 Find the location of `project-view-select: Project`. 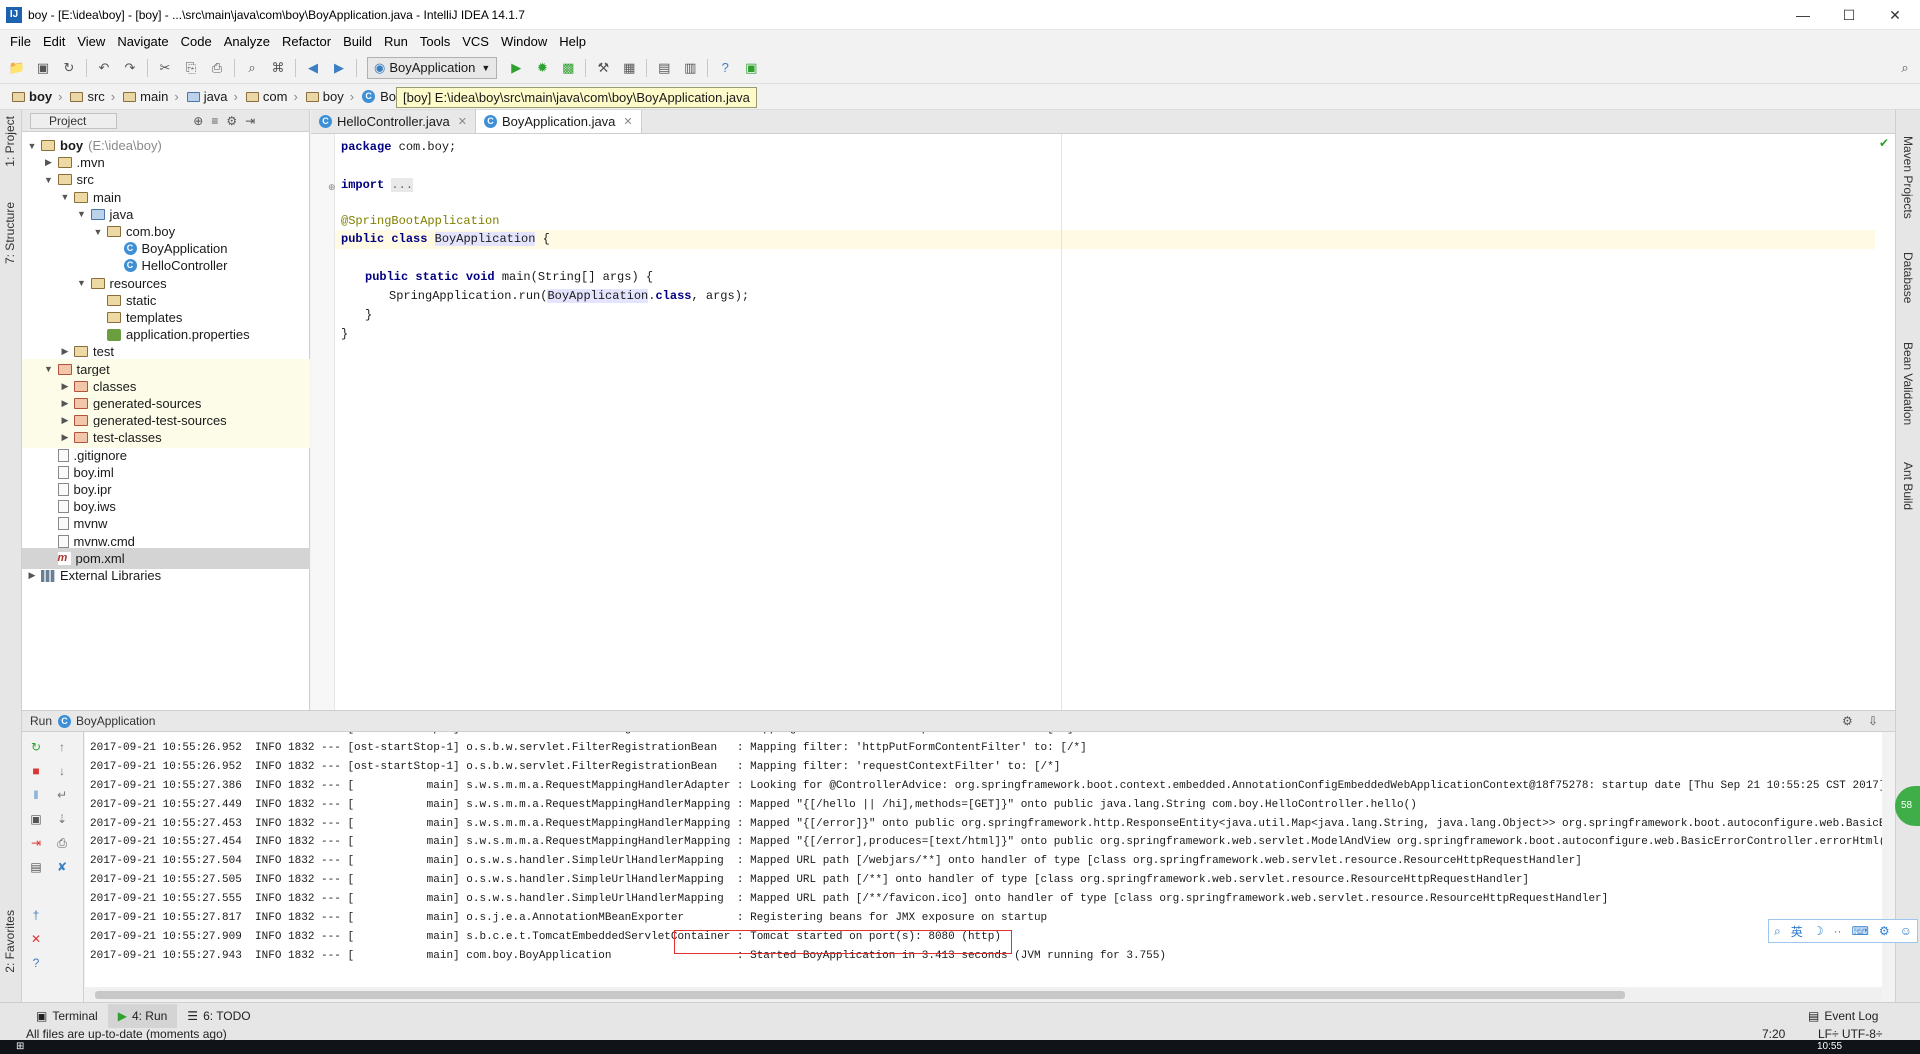

project-view-select: Project is located at coordinates (74, 120).